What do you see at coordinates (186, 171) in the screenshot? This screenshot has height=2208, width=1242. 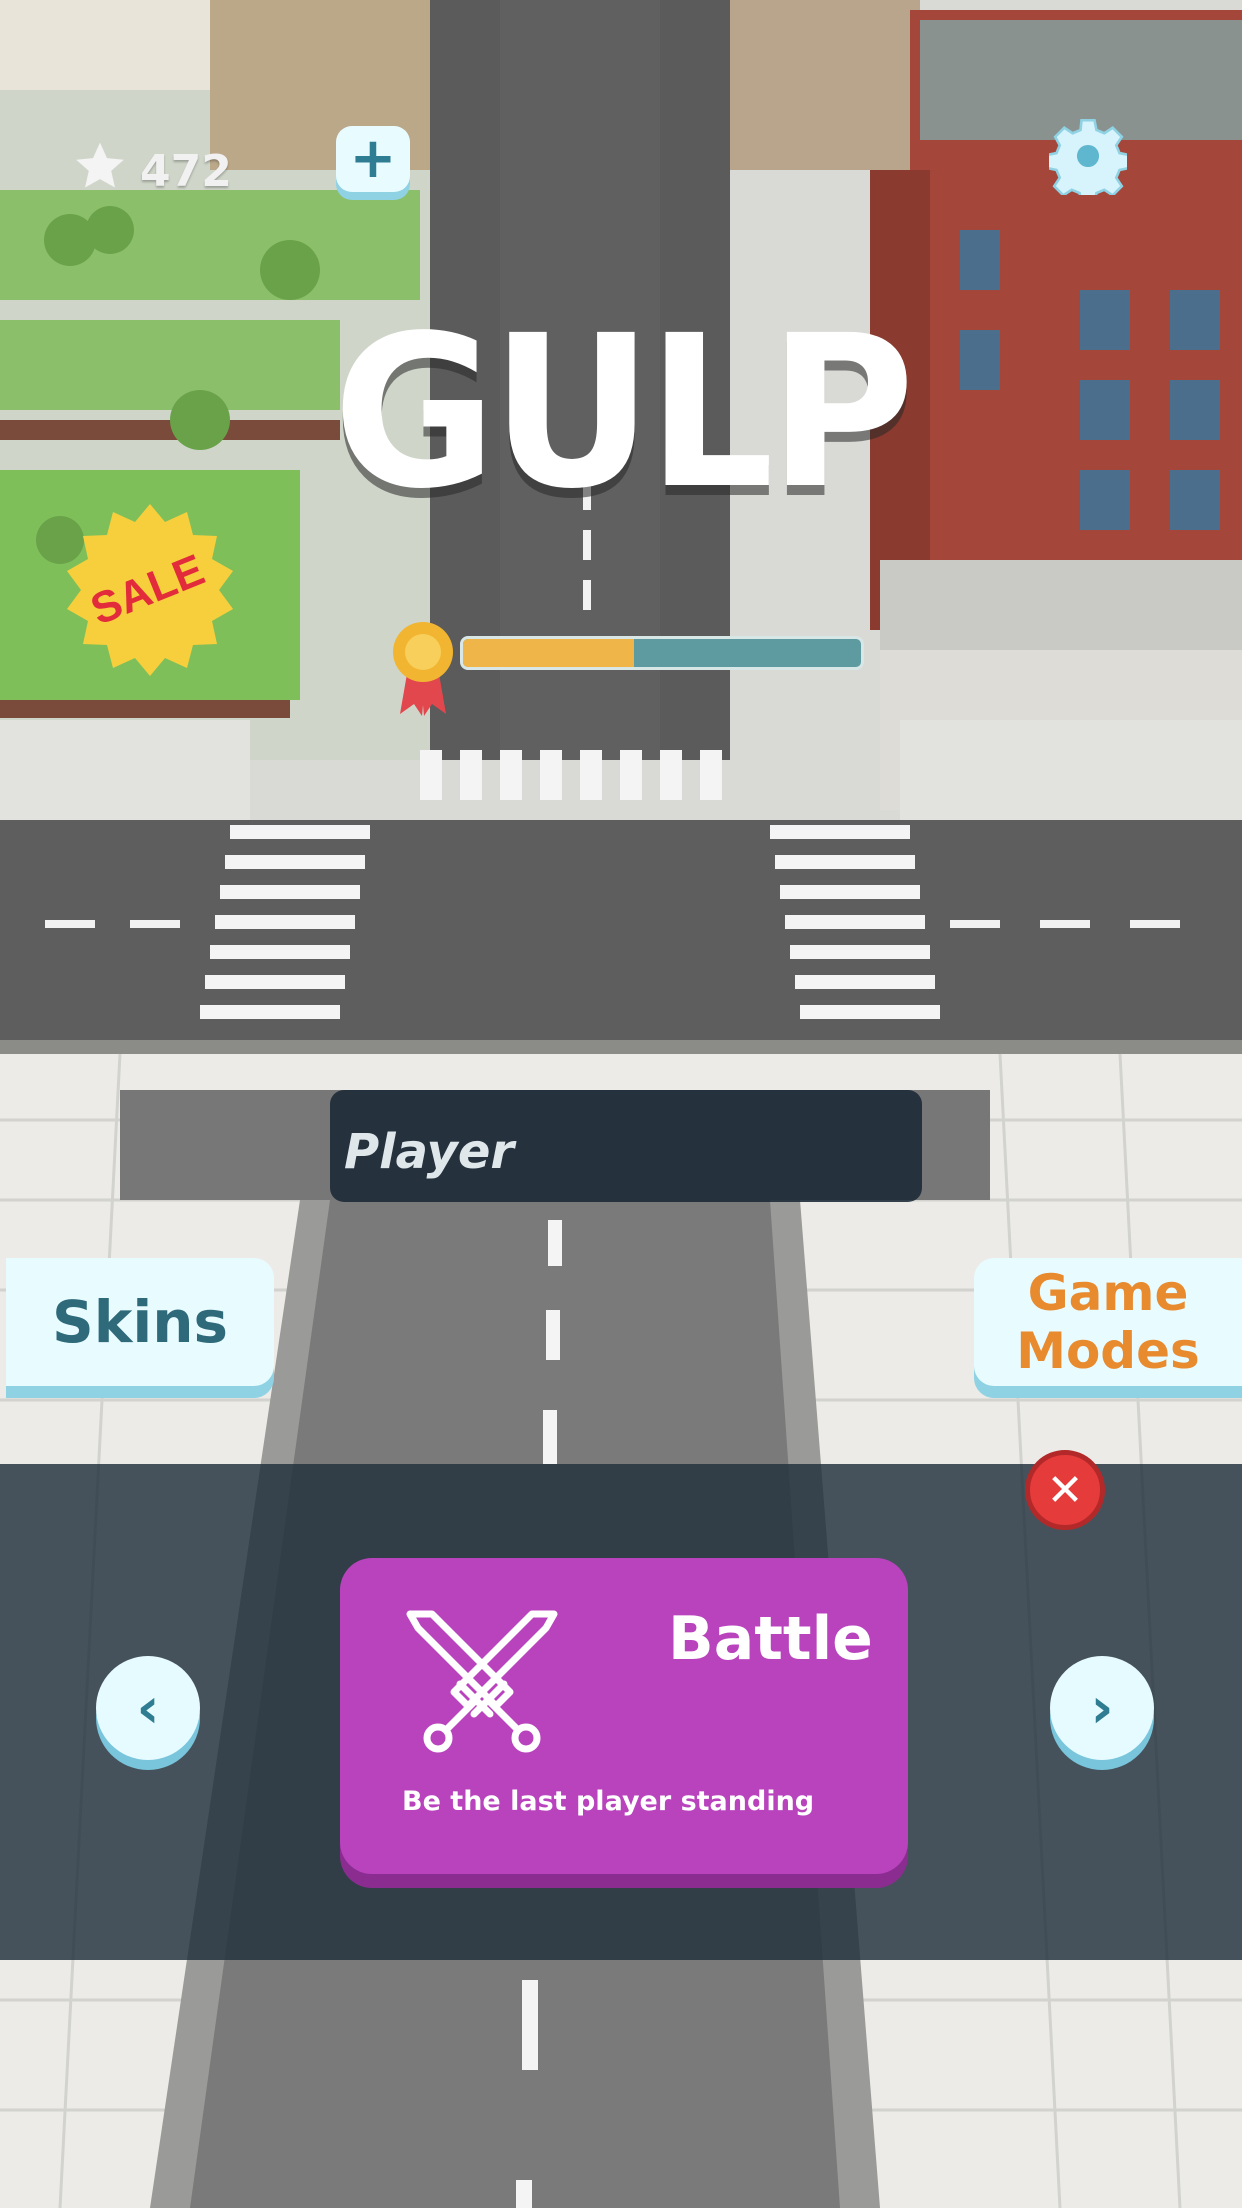 I see `coin-count: 472` at bounding box center [186, 171].